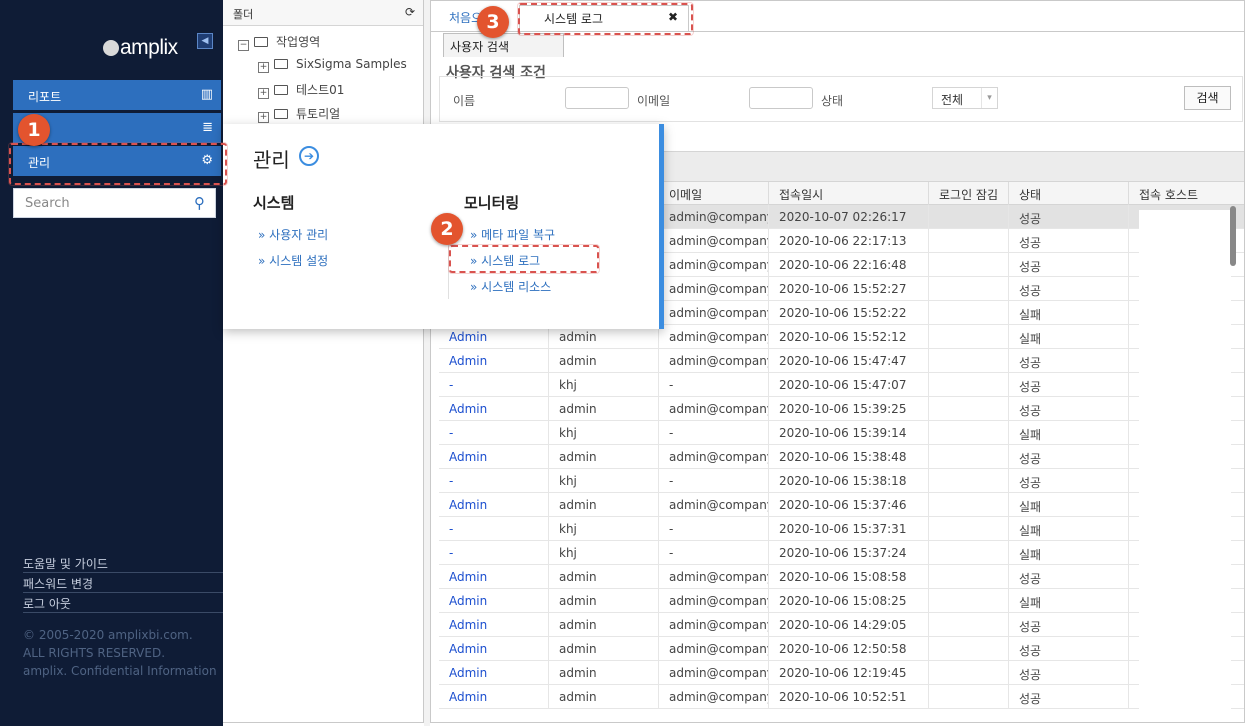 This screenshot has height=726, width=1250. I want to click on cell-access-time: 2020-10-06 10:52:51, so click(849, 697).